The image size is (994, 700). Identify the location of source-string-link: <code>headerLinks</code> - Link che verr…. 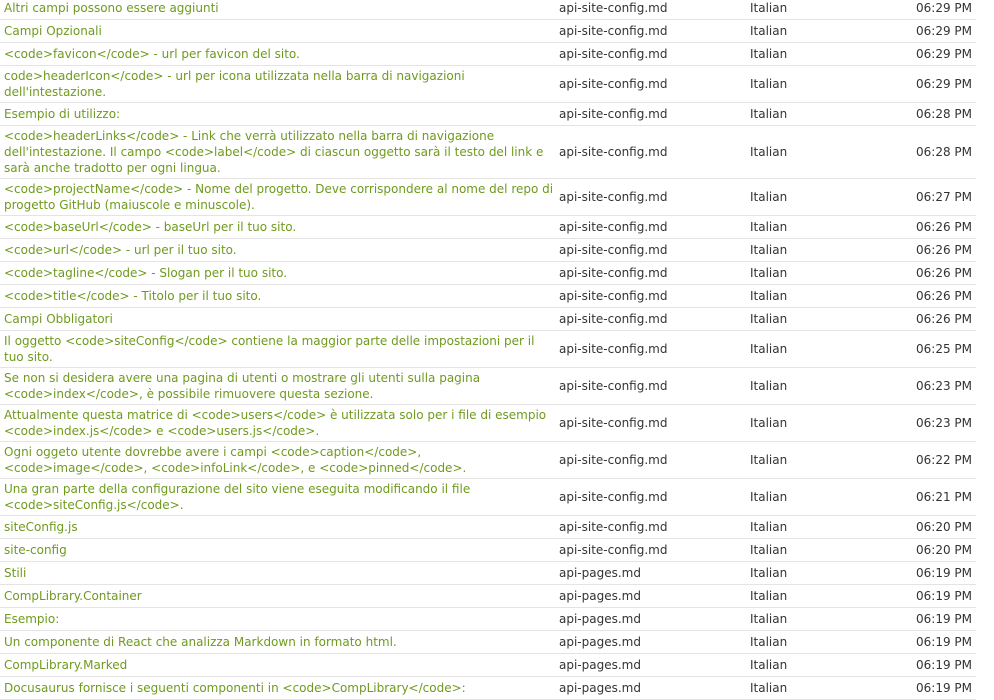
(277, 152).